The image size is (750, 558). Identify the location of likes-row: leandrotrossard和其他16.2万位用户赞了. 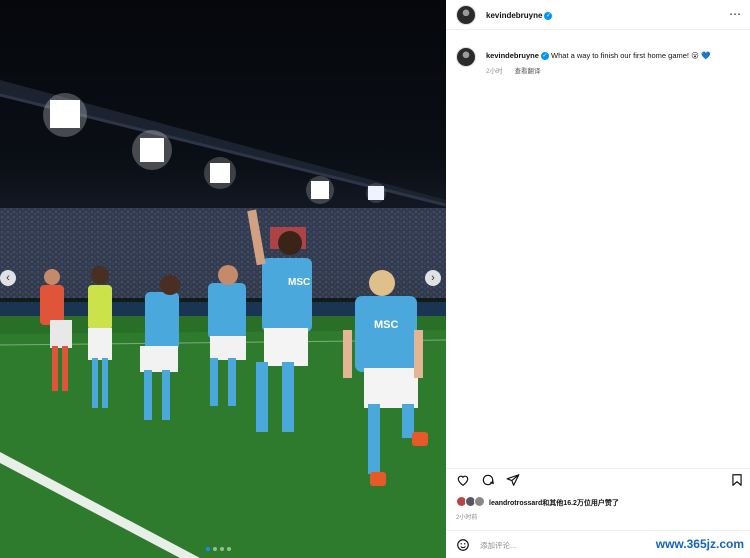
(598, 503).